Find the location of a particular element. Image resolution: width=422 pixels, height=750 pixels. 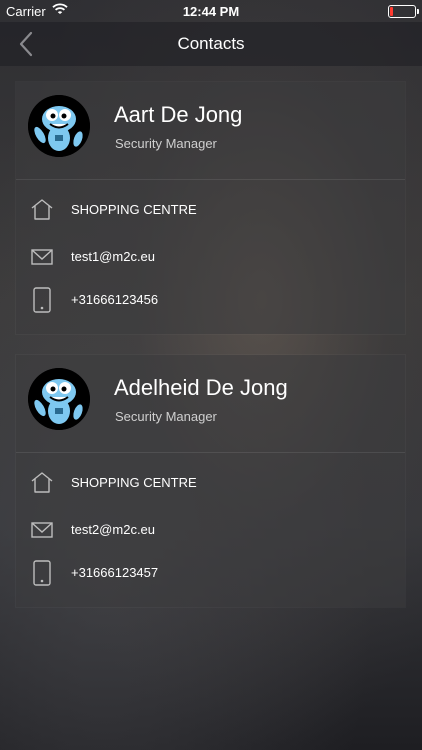

status-bar: Carrier 12:44 PM is located at coordinates (211, 11).